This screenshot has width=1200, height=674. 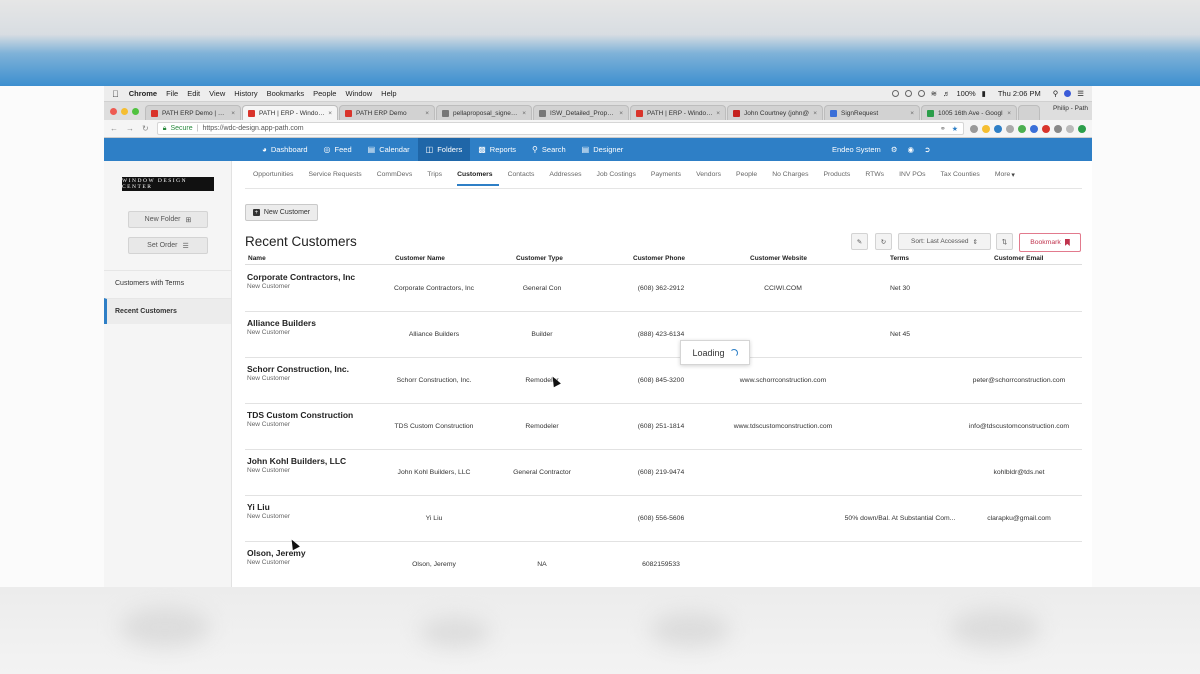 What do you see at coordinates (276, 178) in the screenshot?
I see `subtab-opportunities: Opportunities` at bounding box center [276, 178].